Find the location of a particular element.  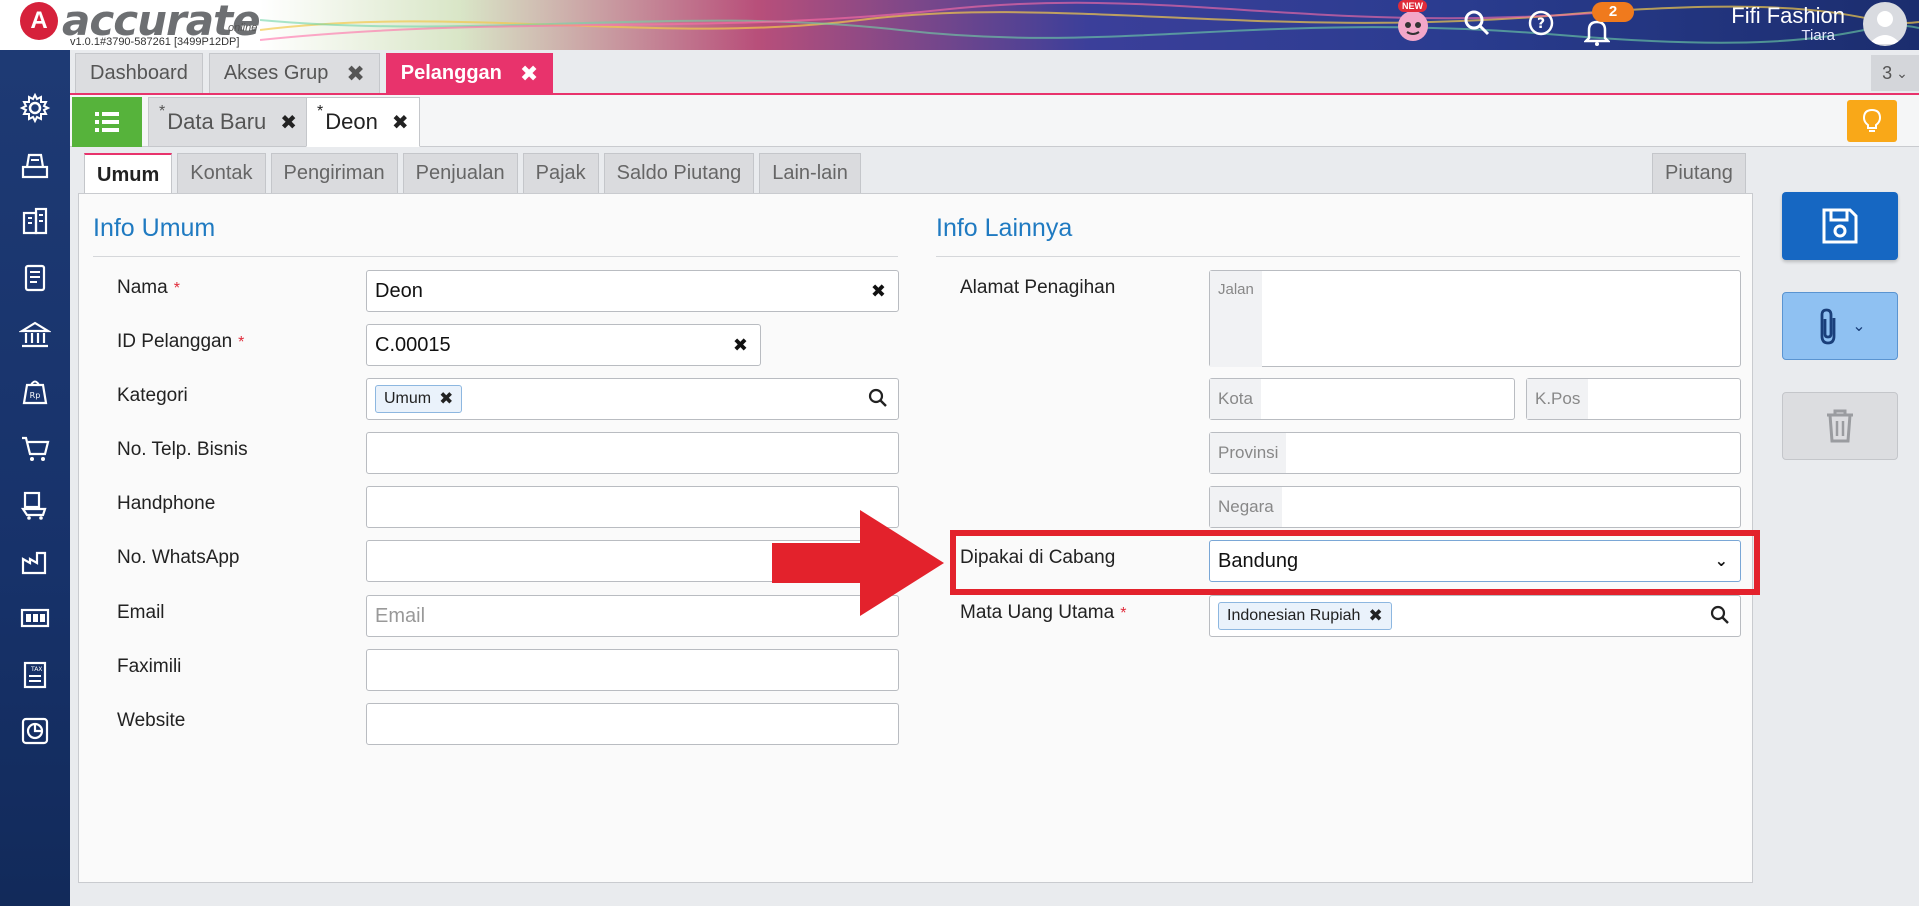

bell-icon is located at coordinates (1597, 32).